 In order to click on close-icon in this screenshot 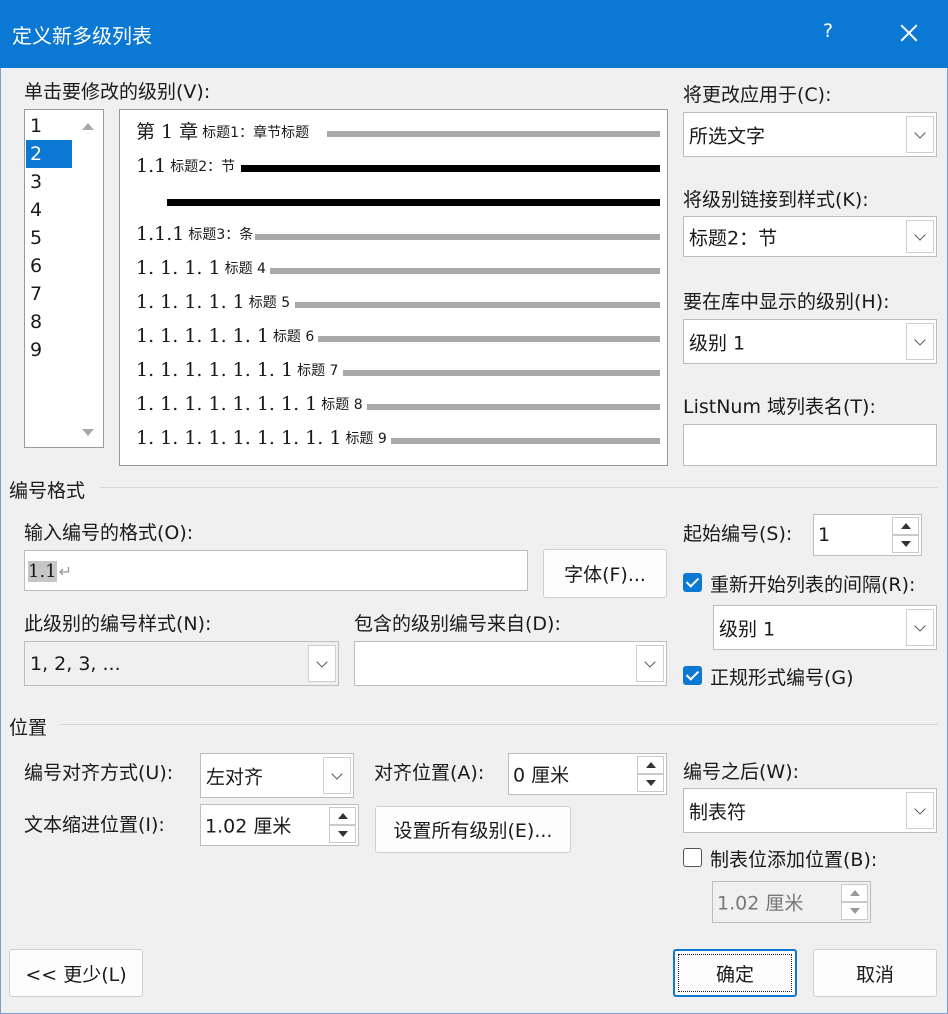, I will do `click(909, 34)`.